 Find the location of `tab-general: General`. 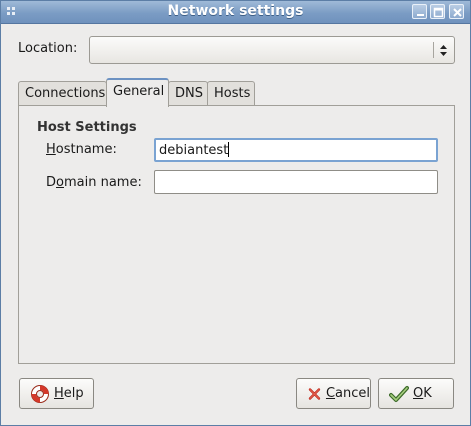

tab-general: General is located at coordinates (137, 92).